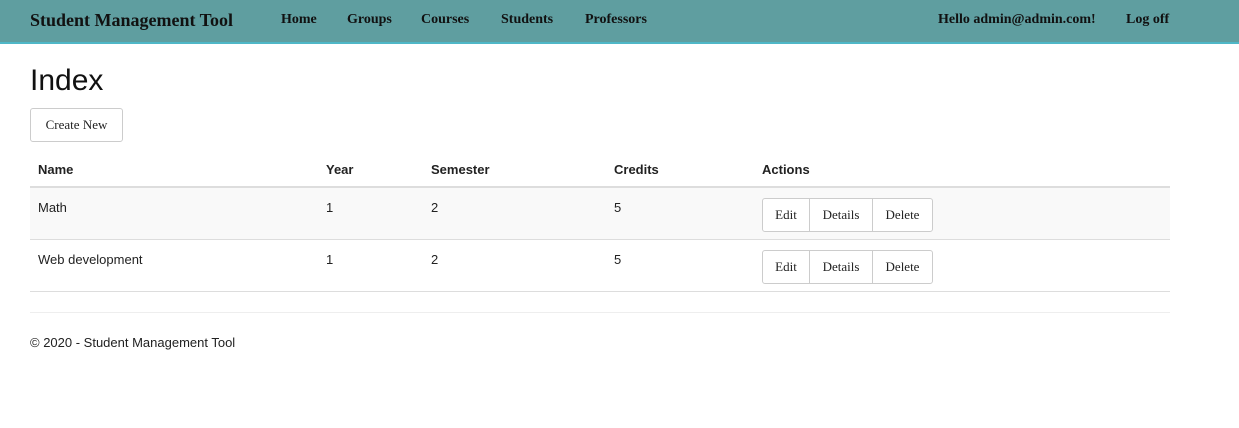 This screenshot has height=428, width=1239. What do you see at coordinates (90, 259) in the screenshot?
I see `cell-name: Web development` at bounding box center [90, 259].